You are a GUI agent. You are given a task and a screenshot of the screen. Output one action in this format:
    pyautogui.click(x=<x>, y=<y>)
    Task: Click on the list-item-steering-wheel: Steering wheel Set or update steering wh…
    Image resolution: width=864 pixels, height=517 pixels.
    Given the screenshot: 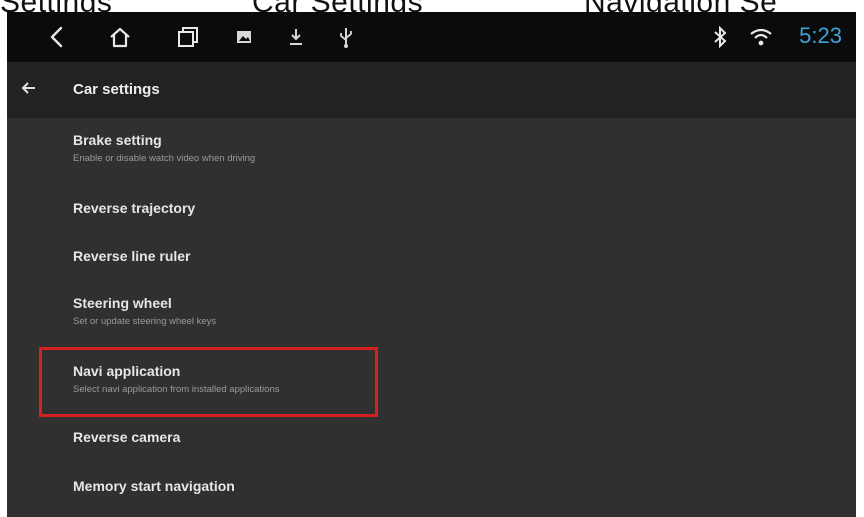 What is the action you would take?
    pyautogui.click(x=144, y=311)
    